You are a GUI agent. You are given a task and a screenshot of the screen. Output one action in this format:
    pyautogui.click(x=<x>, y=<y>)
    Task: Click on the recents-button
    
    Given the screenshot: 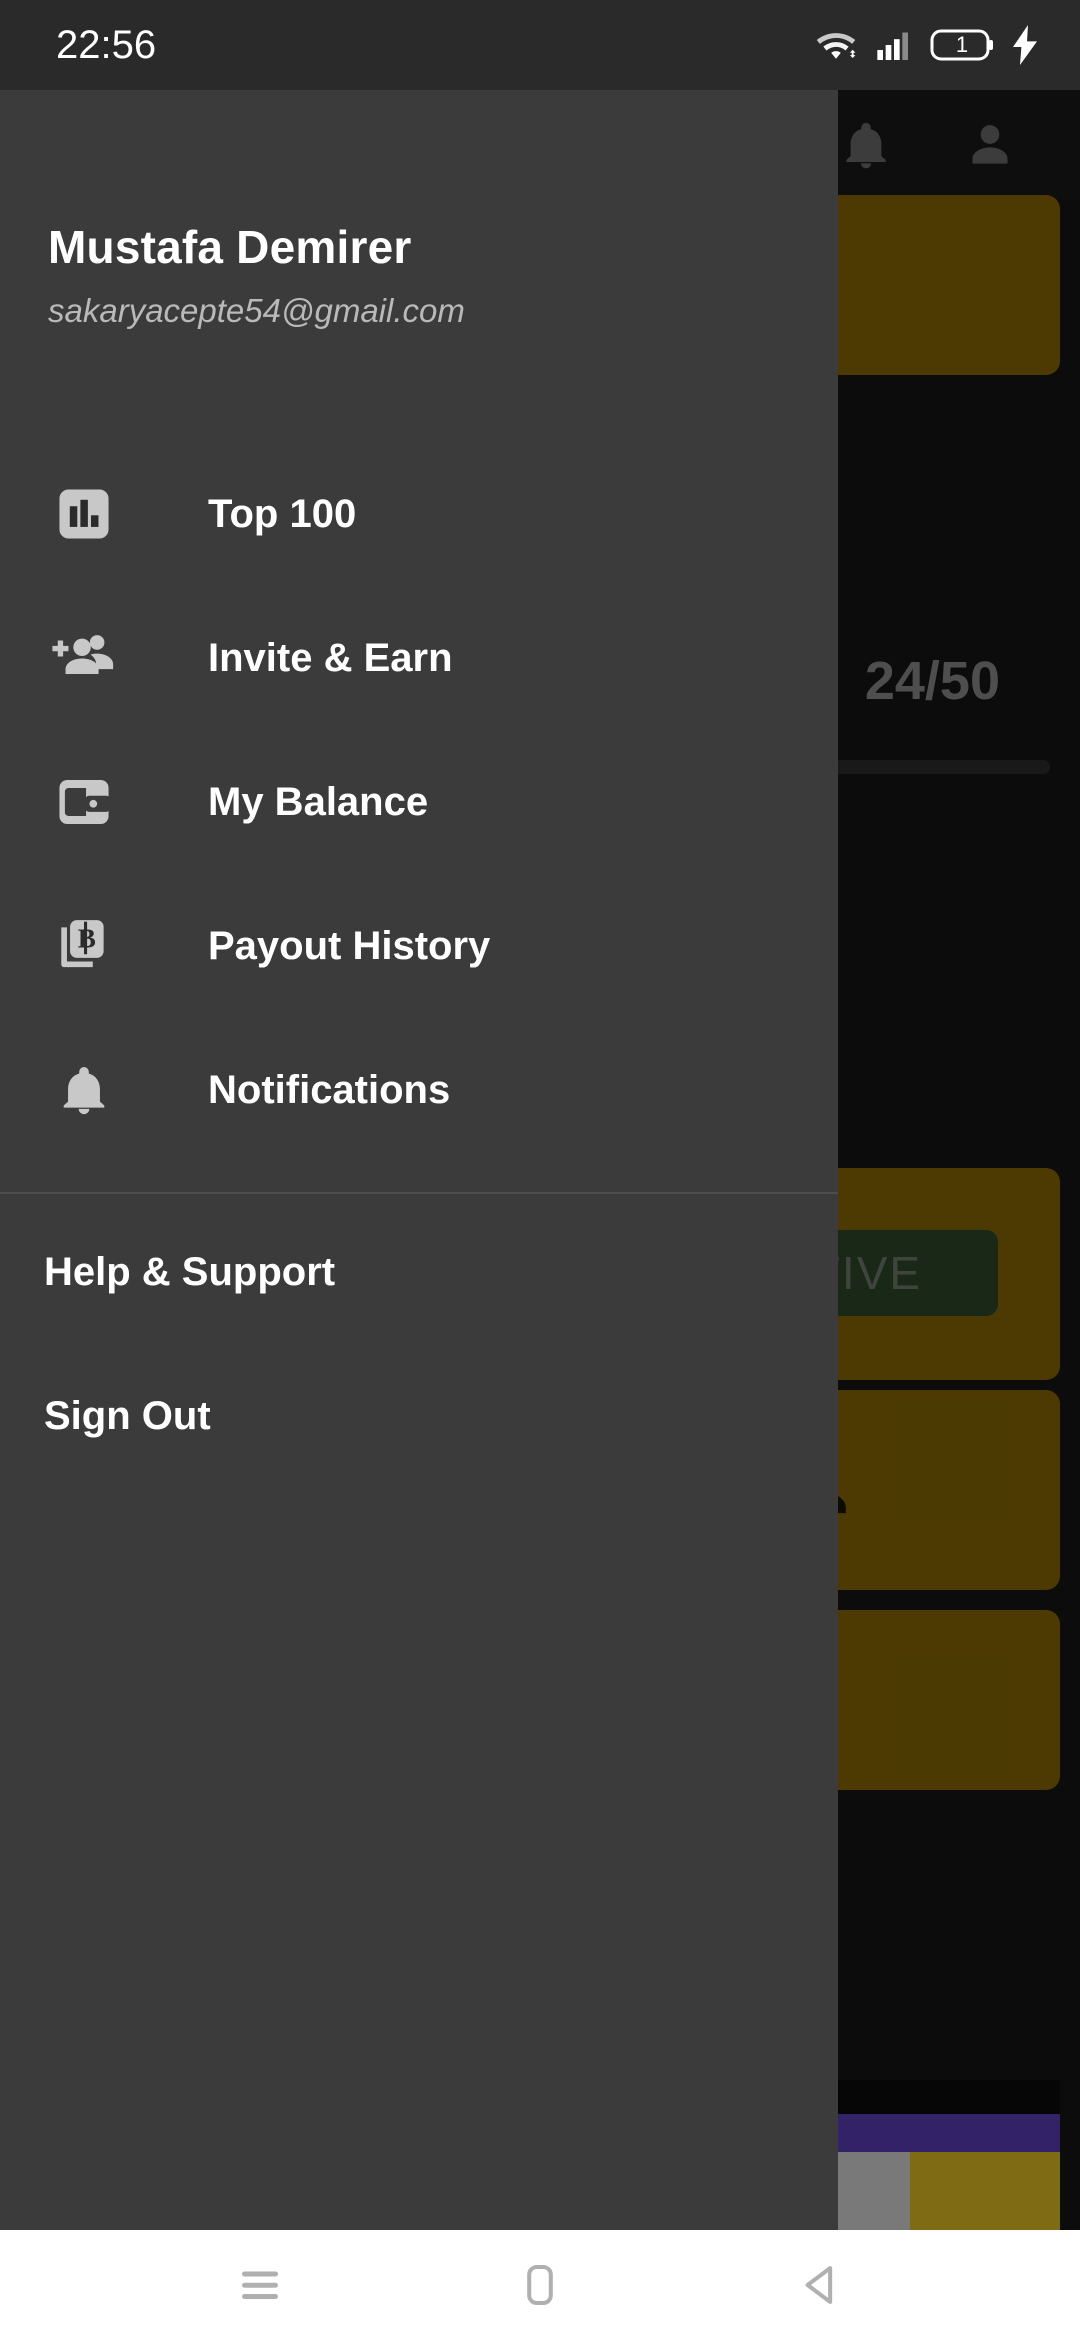 What is the action you would take?
    pyautogui.click(x=260, y=2285)
    